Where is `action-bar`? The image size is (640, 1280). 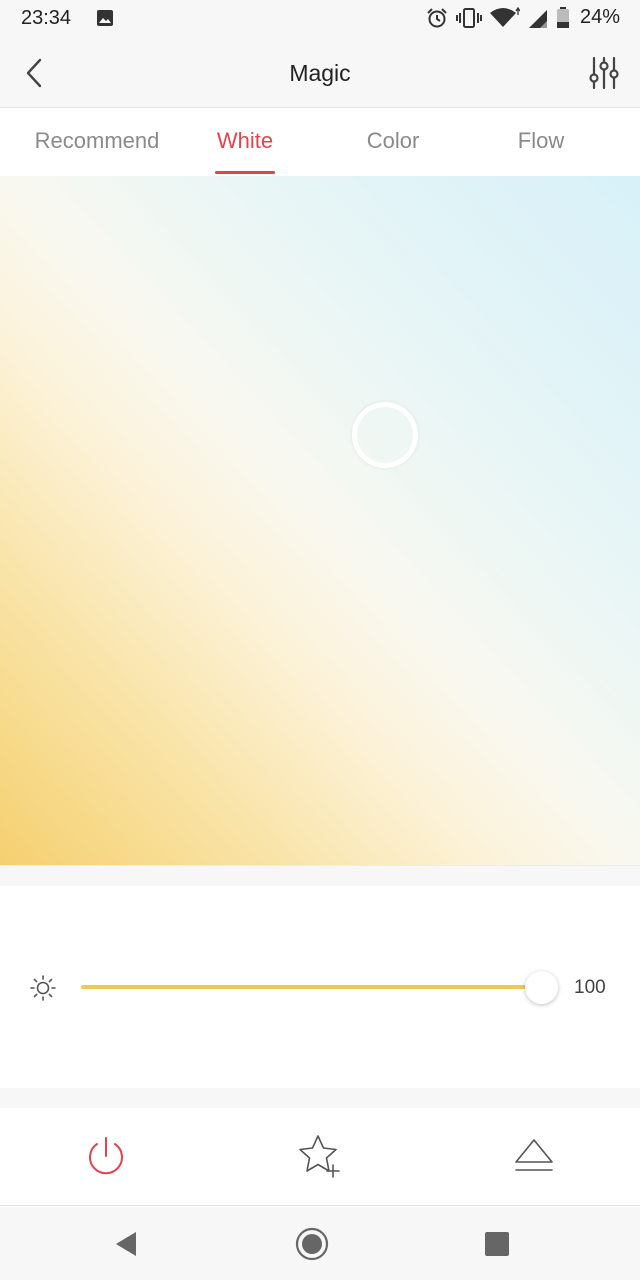
action-bar is located at coordinates (320, 1157).